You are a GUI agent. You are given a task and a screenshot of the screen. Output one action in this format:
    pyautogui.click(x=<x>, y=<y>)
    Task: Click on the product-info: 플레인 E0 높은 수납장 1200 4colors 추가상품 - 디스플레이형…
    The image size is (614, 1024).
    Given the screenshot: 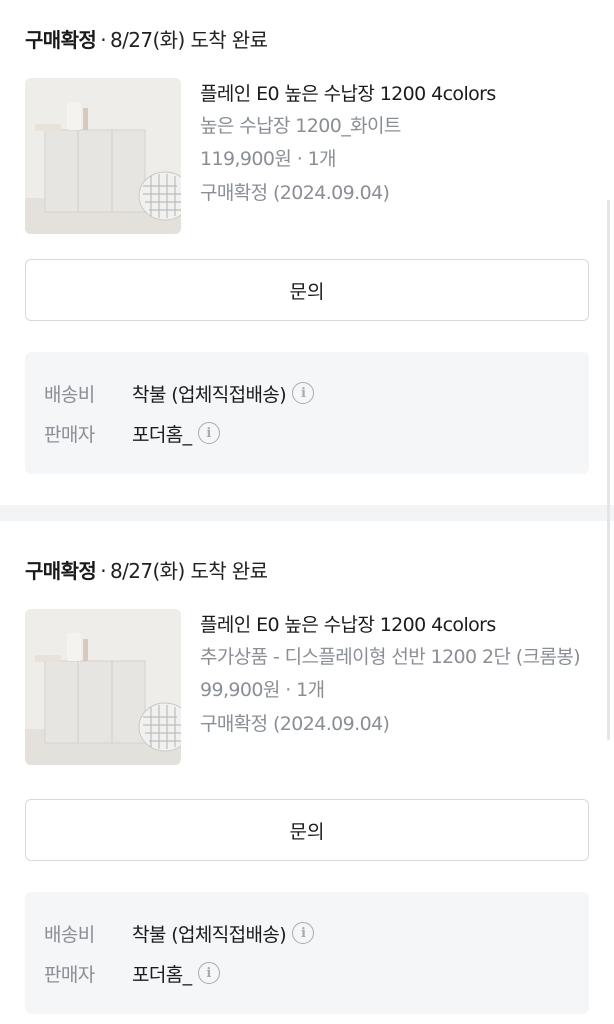 What is the action you would take?
    pyautogui.click(x=395, y=675)
    